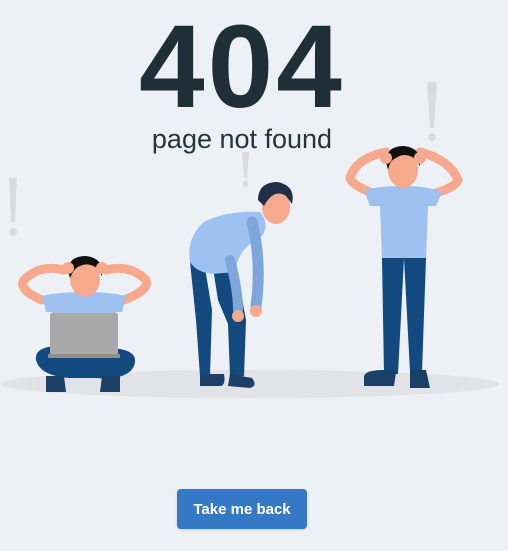 The image size is (508, 551). Describe the element at coordinates (241, 285) in the screenshot. I see `figure-bent-over` at that location.